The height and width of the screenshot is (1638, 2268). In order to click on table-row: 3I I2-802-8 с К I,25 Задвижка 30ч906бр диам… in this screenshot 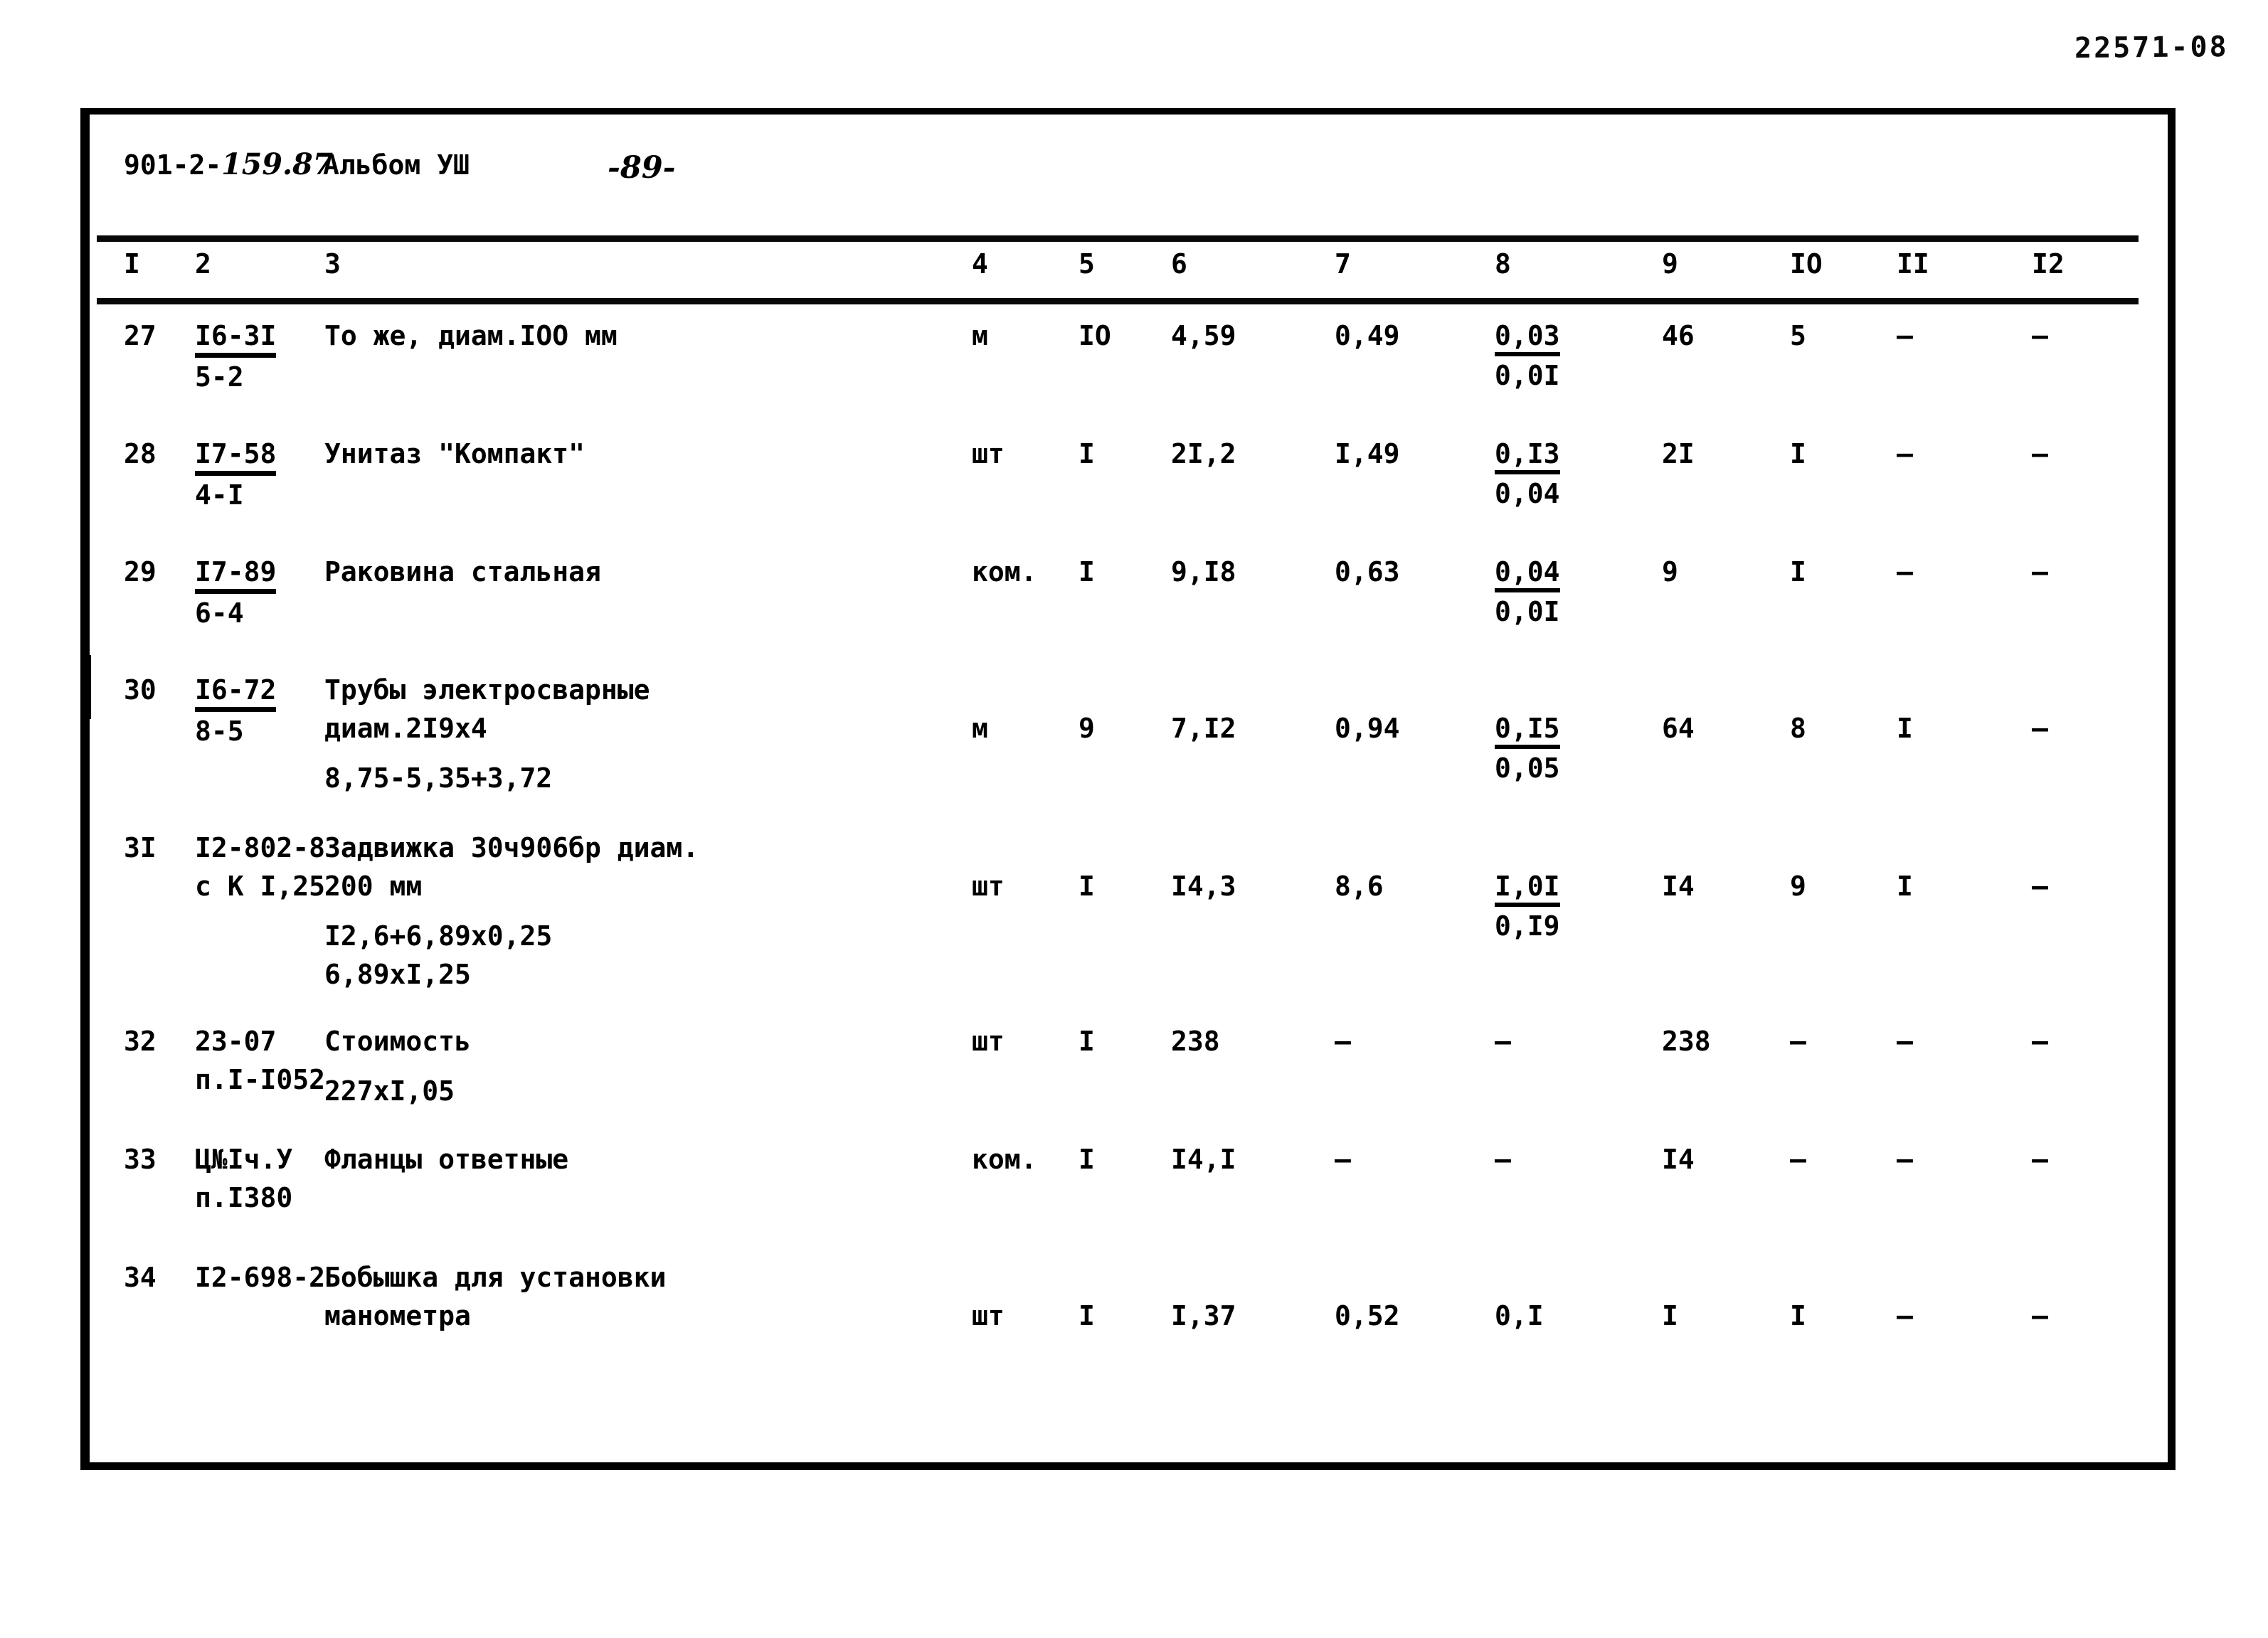, I will do `click(1121, 925)`.